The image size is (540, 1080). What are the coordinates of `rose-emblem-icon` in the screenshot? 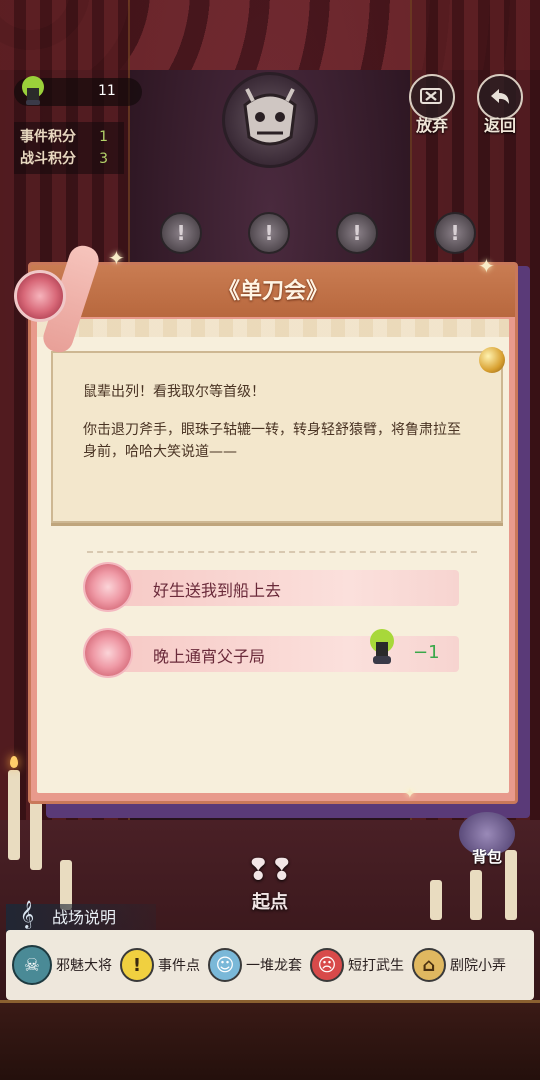 It's located at (40, 296).